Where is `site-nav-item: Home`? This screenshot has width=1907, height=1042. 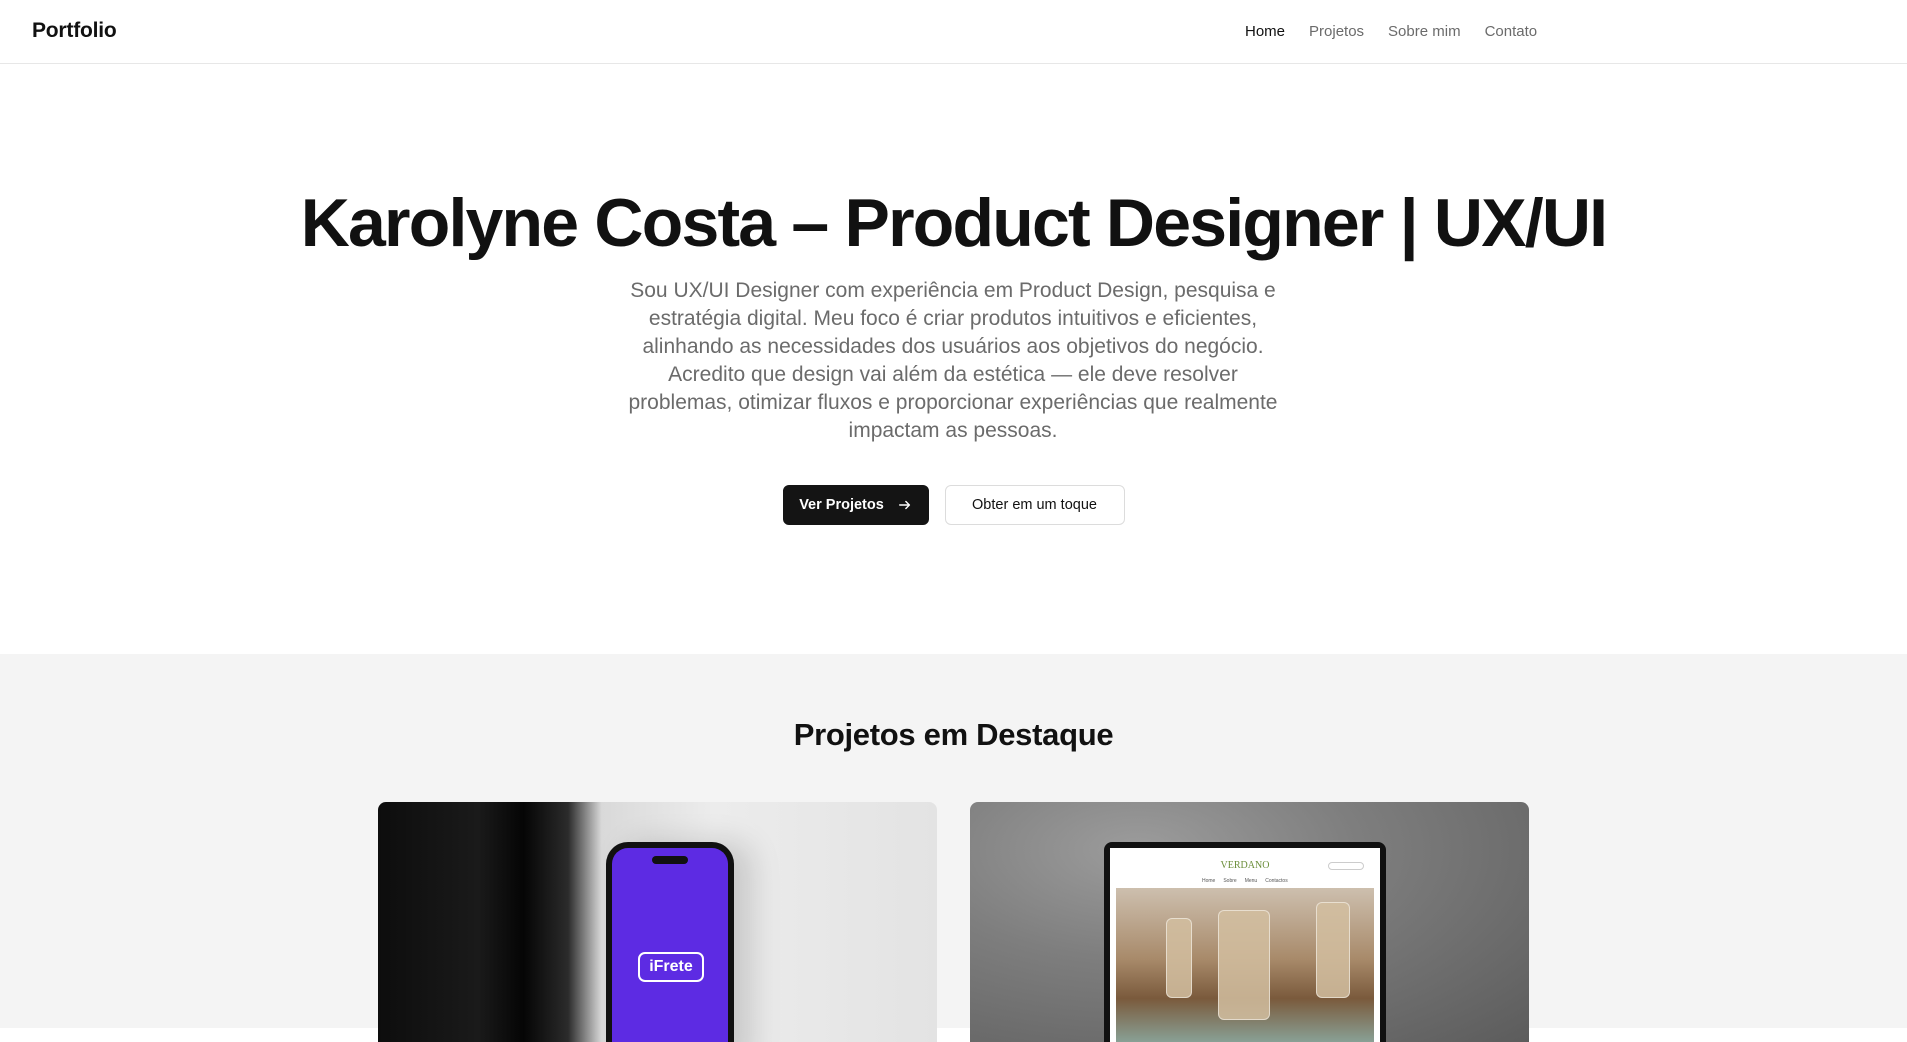 site-nav-item: Home is located at coordinates (1209, 881).